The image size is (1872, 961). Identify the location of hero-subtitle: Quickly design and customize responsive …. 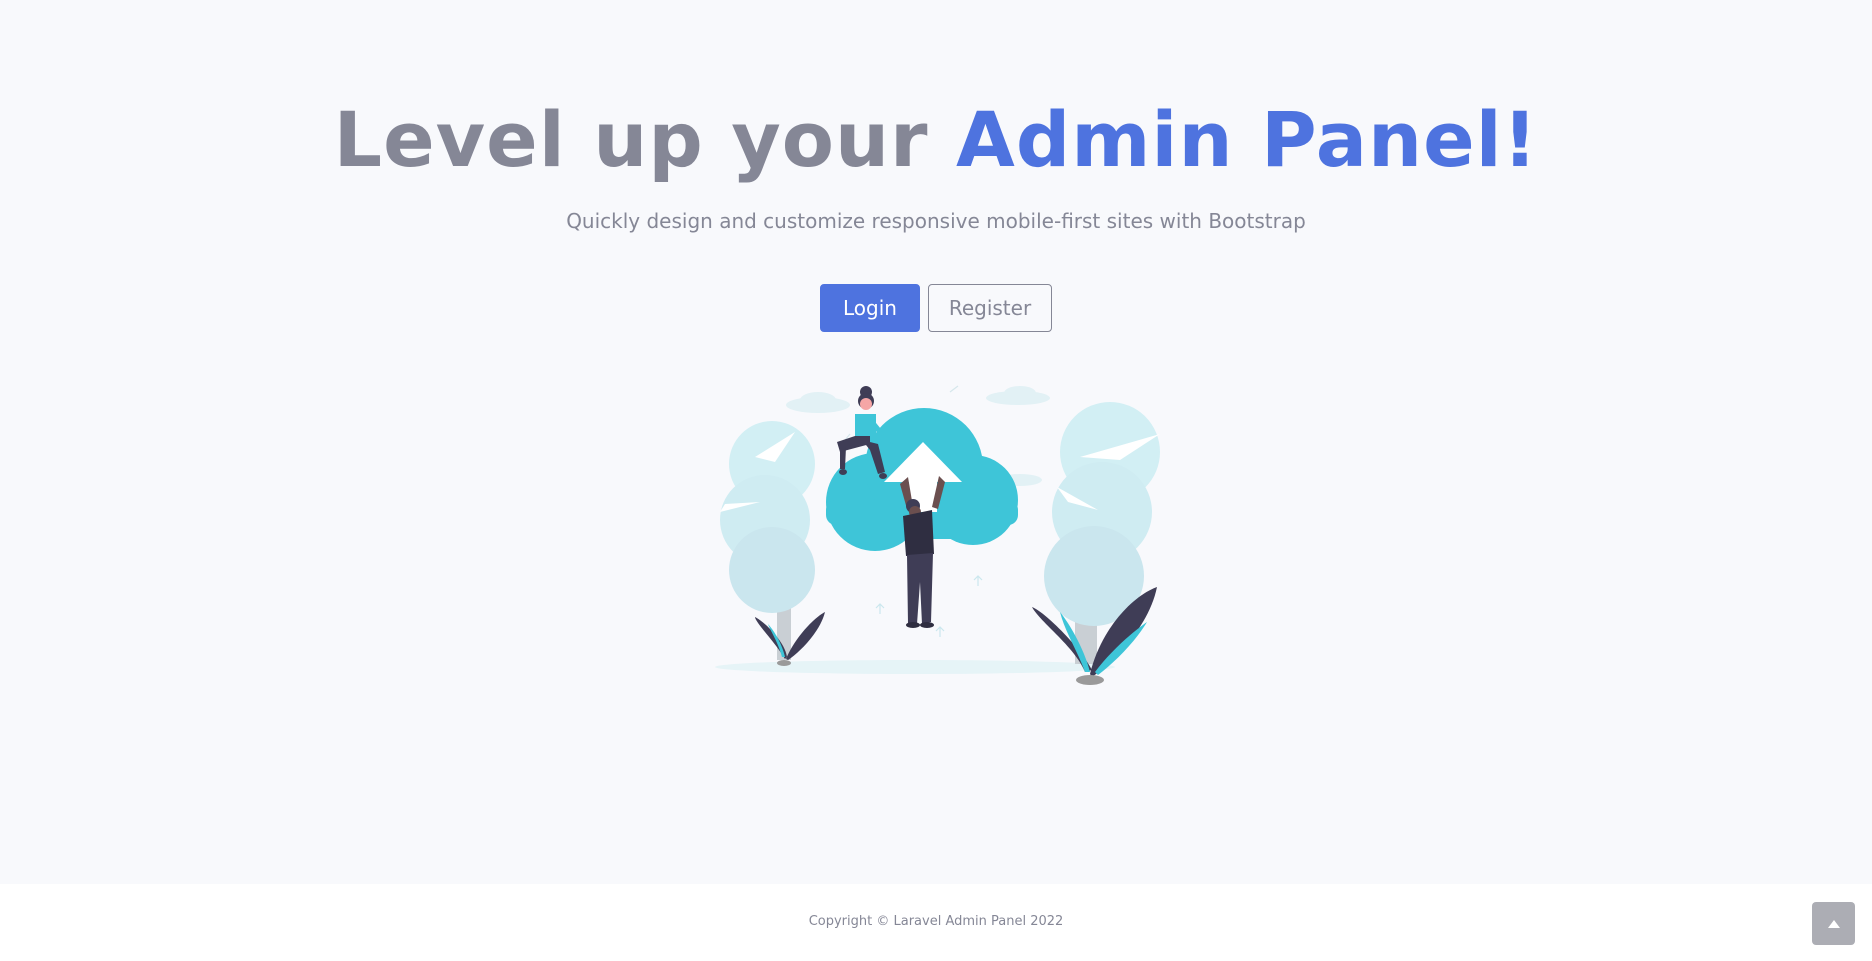
(936, 221).